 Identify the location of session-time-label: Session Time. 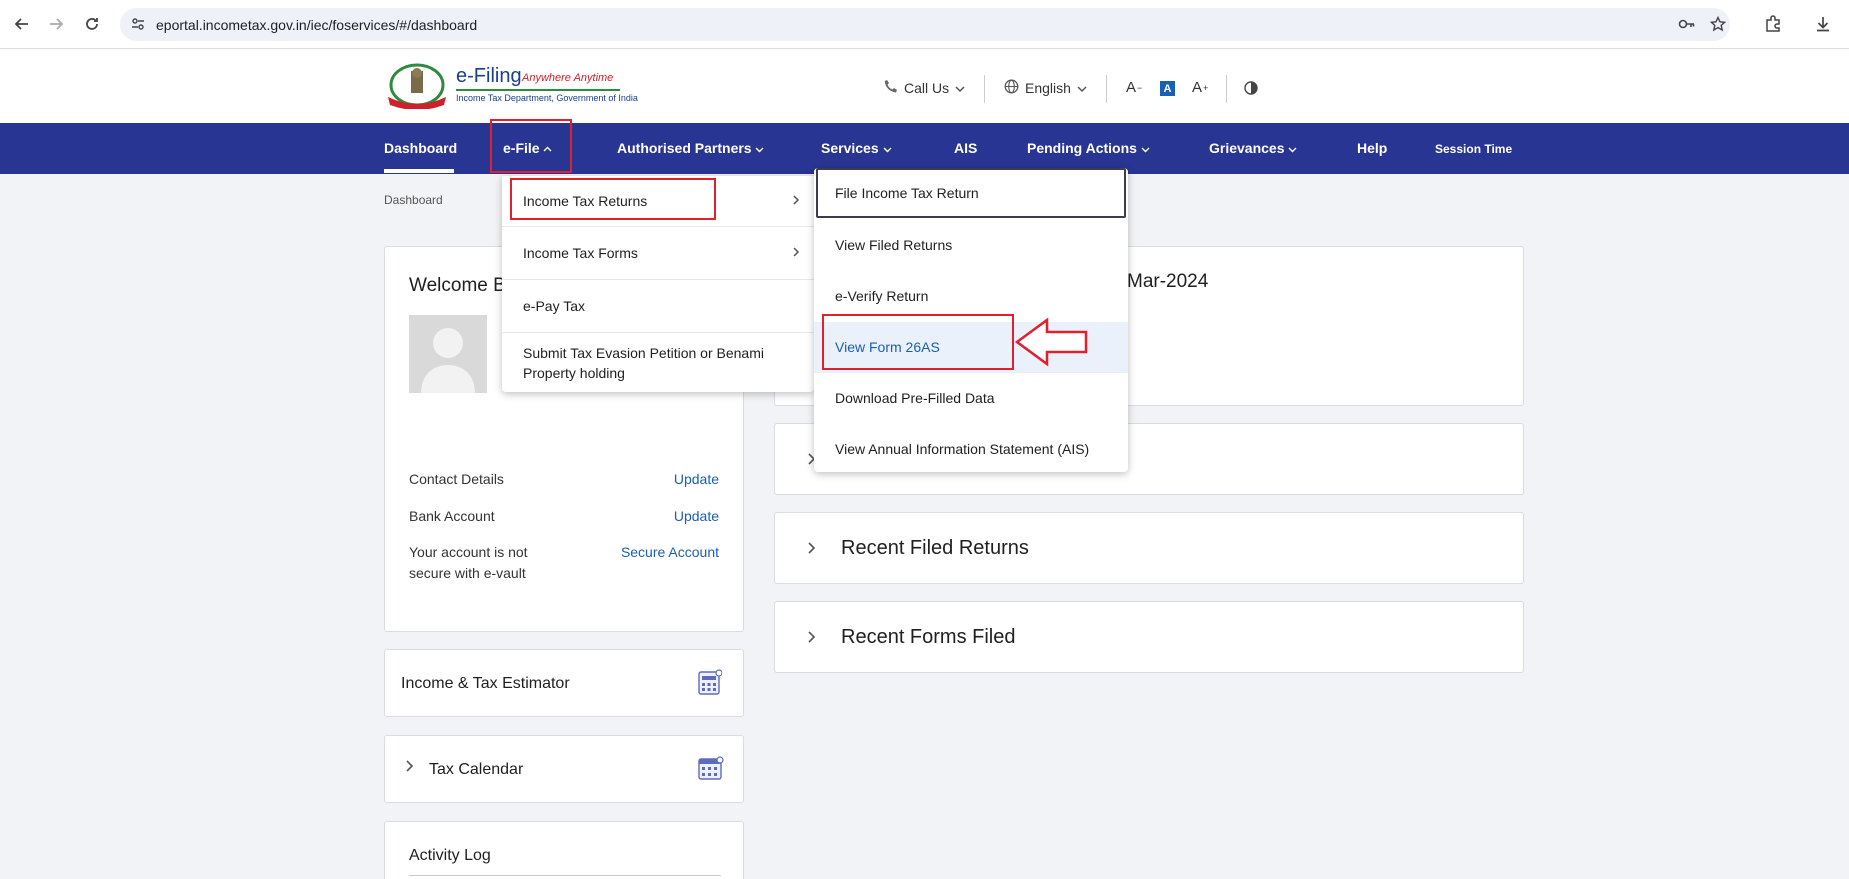
(1474, 149).